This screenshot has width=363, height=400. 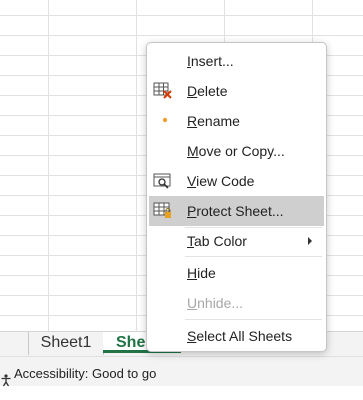 I want to click on submenu-arrow-icon, so click(x=310, y=241).